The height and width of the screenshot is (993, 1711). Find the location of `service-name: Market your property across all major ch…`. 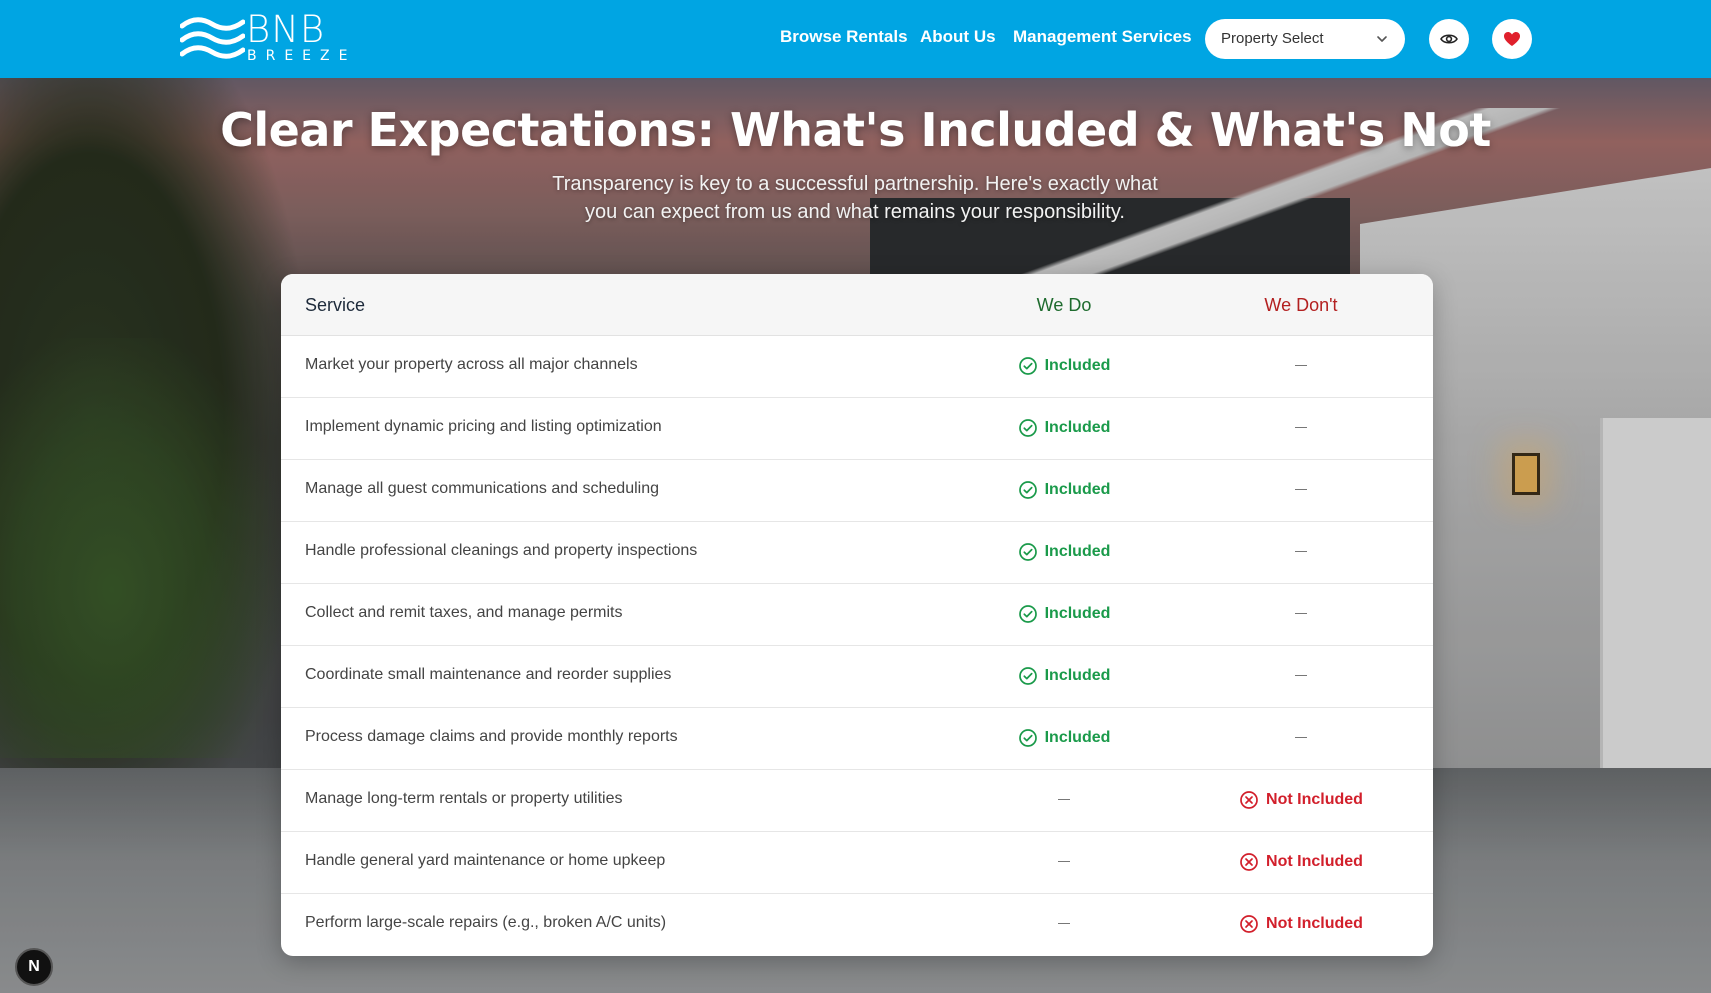

service-name: Market your property across all major ch… is located at coordinates (471, 364).